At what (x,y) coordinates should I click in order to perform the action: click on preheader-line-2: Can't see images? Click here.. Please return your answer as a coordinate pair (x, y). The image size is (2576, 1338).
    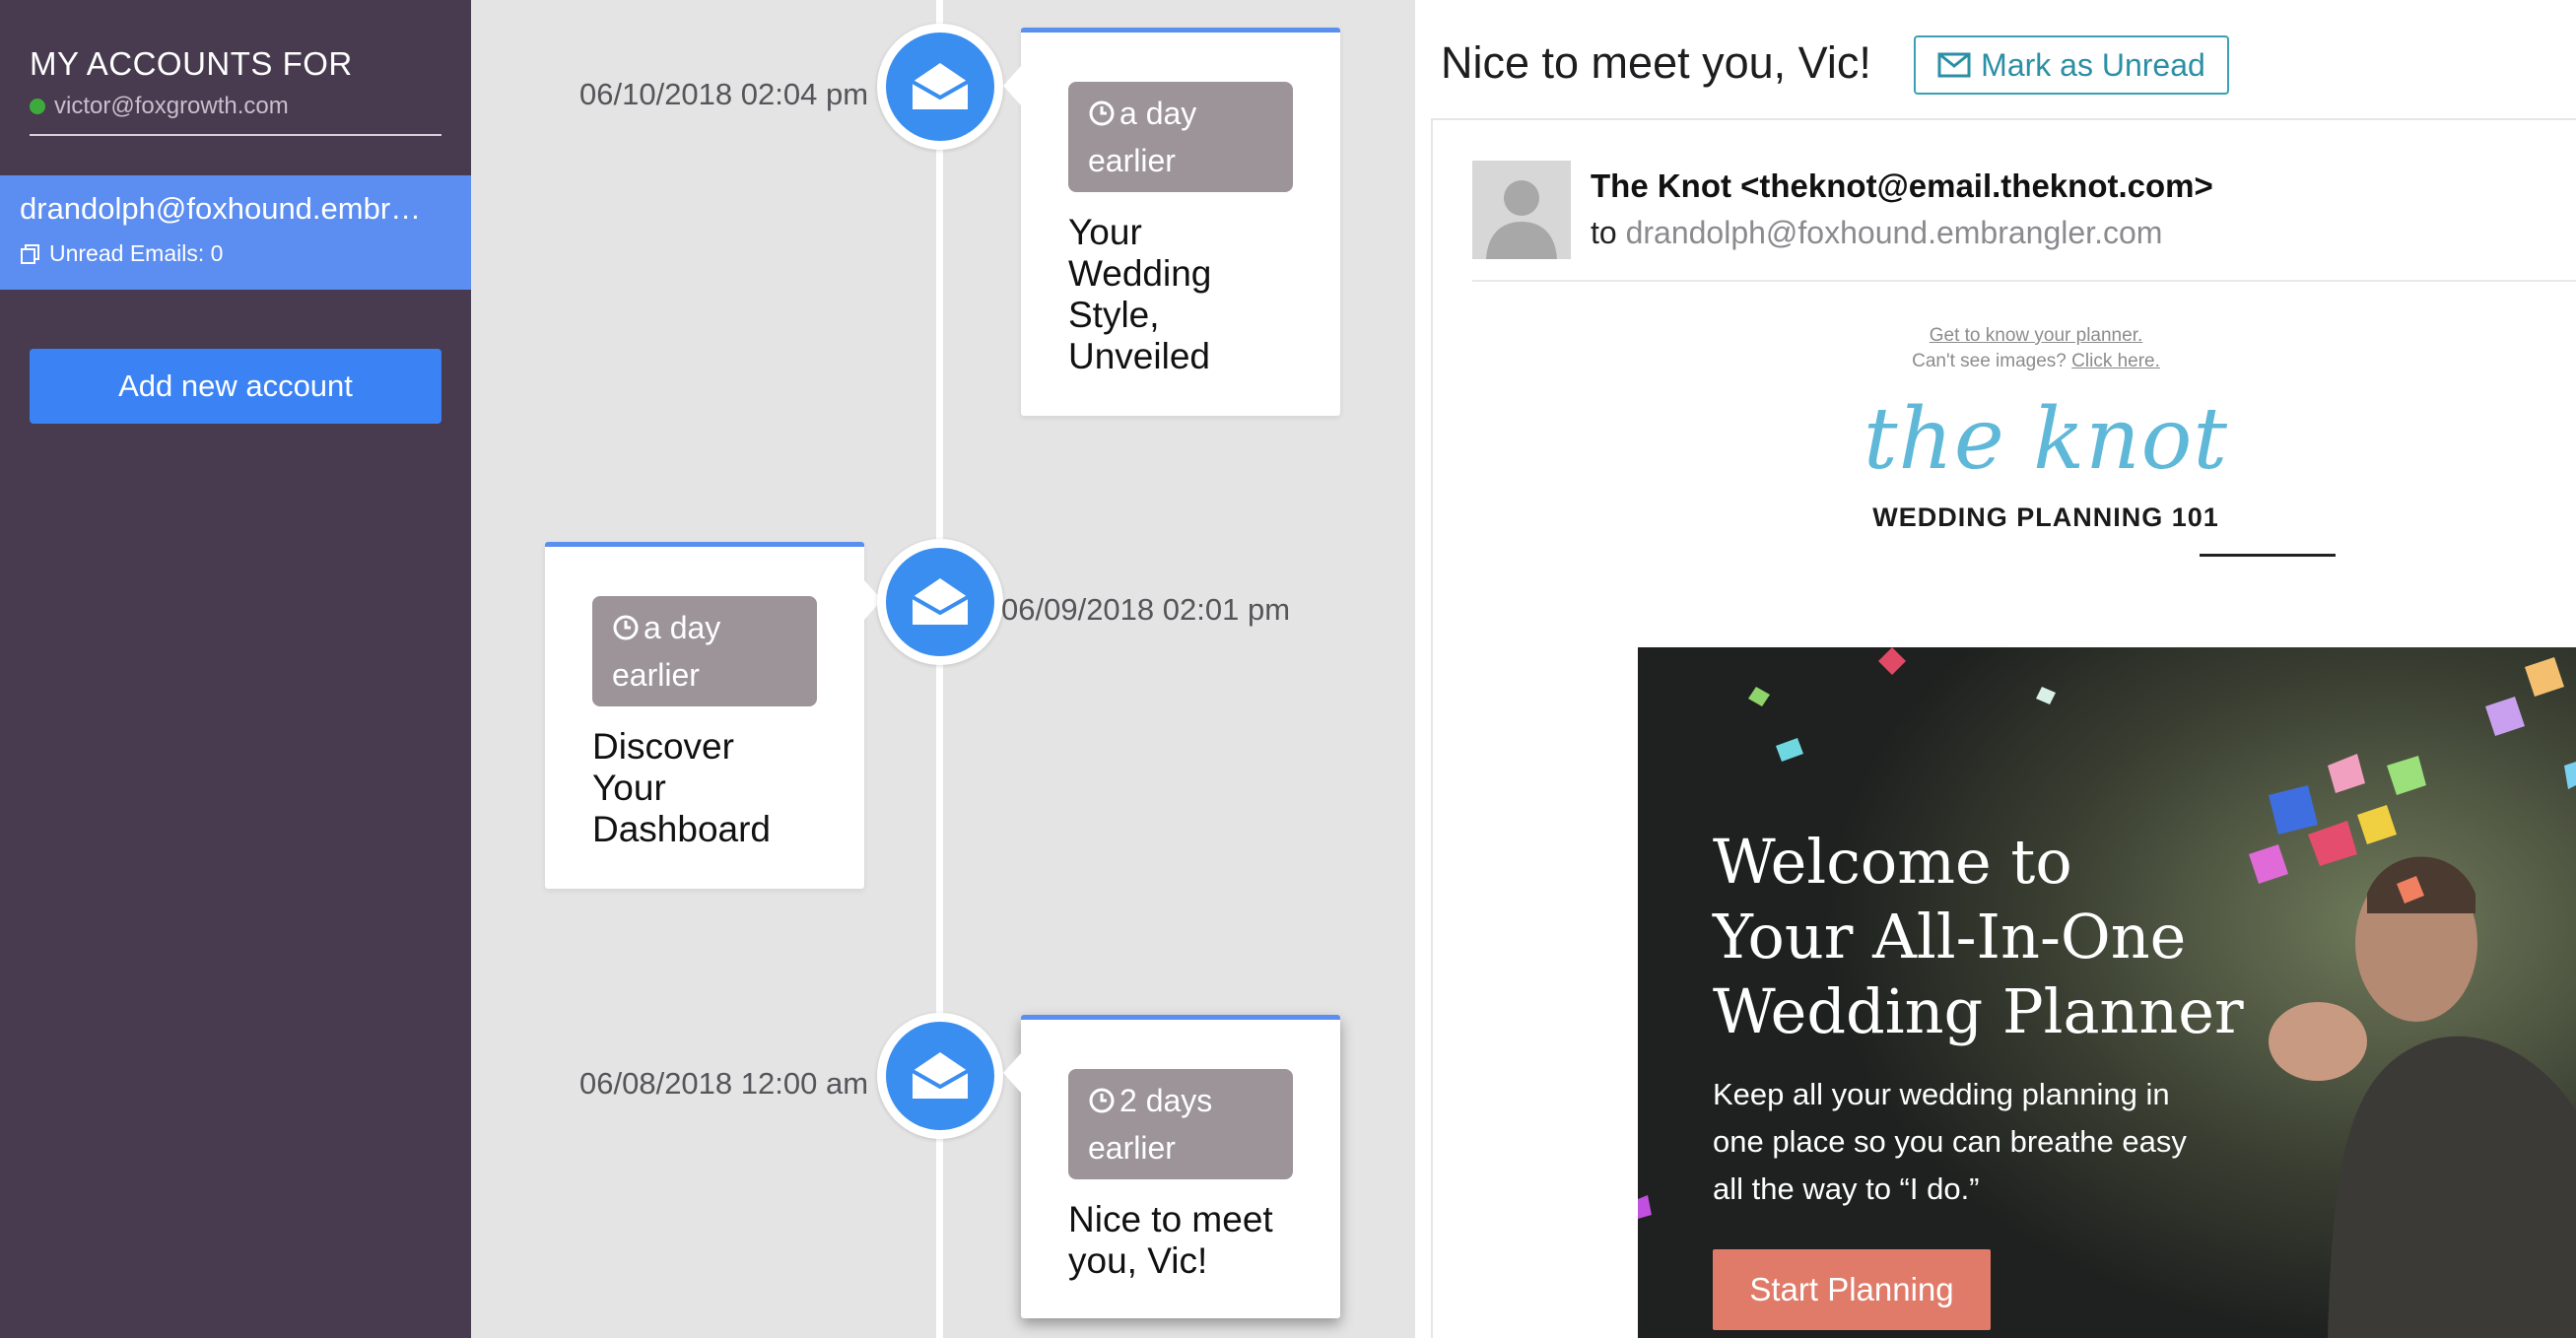
    Looking at the image, I should click on (2036, 361).